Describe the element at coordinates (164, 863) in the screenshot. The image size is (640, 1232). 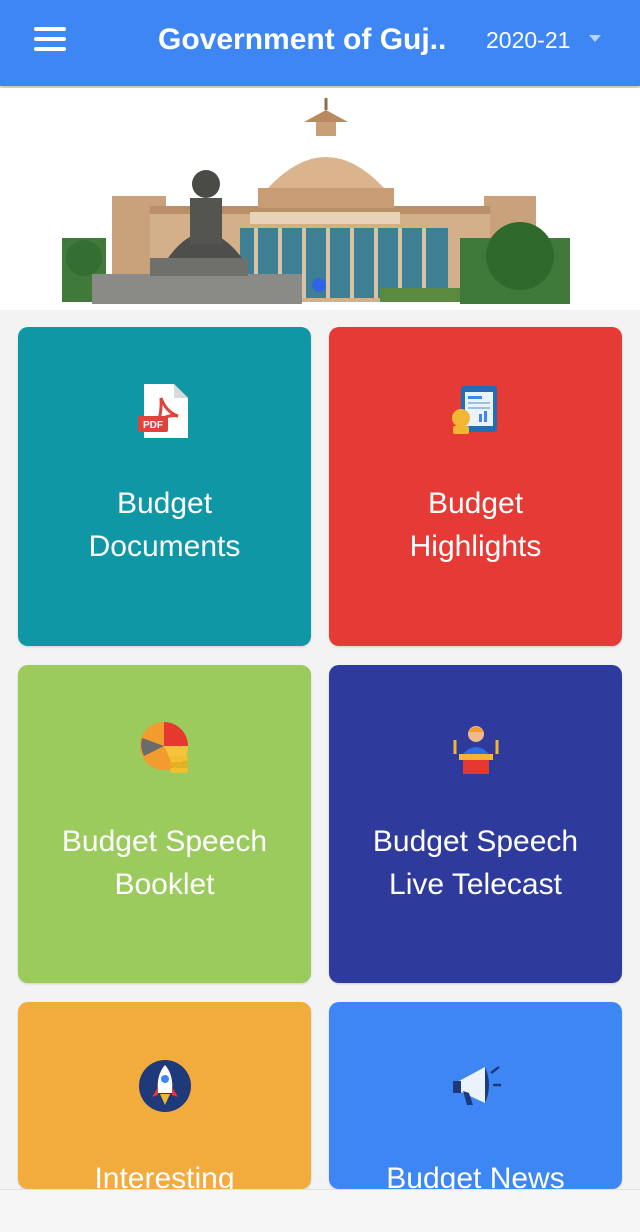
I see `tile-label: Budget Speech Booklet` at that location.